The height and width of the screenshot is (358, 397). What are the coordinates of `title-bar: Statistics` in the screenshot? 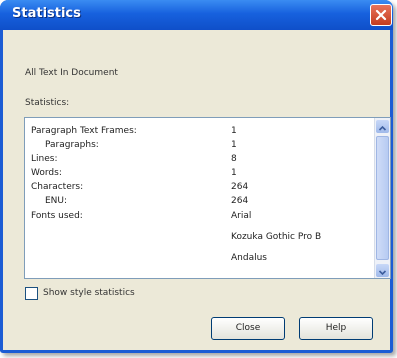 It's located at (196, 15).